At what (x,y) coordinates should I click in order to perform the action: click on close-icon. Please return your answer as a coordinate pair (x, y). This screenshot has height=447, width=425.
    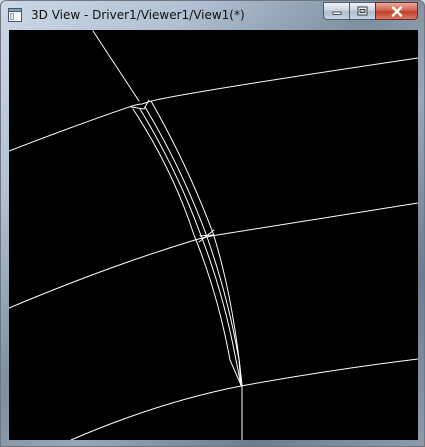
    Looking at the image, I should click on (396, 11).